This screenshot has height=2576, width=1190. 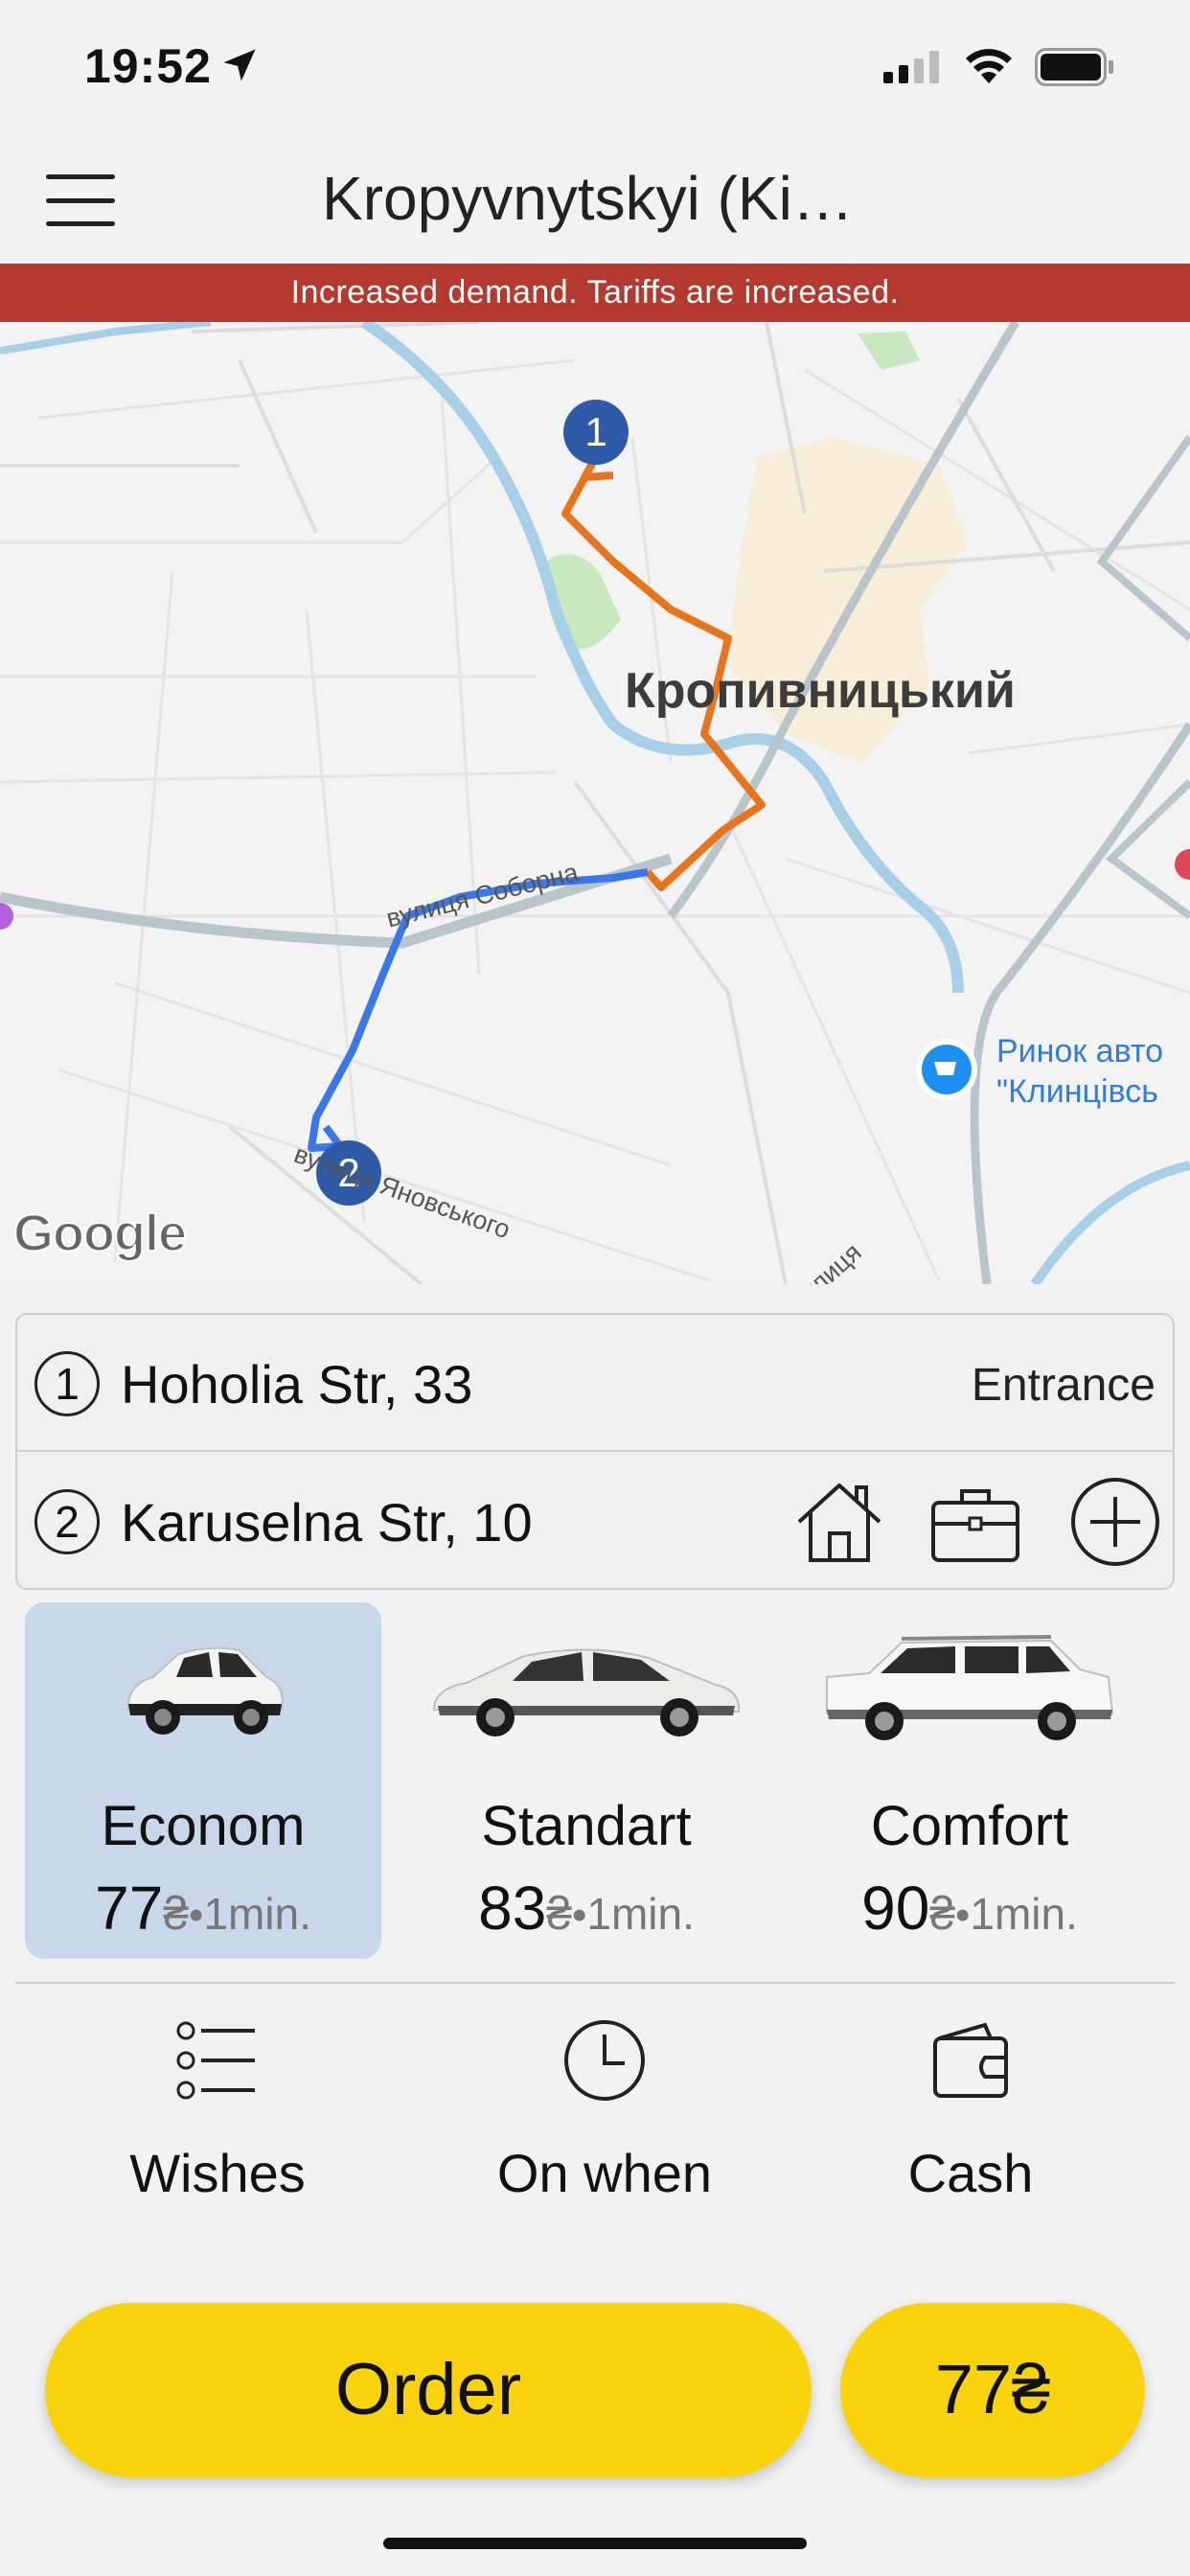 What do you see at coordinates (595, 2543) in the screenshot?
I see `home-indicator` at bounding box center [595, 2543].